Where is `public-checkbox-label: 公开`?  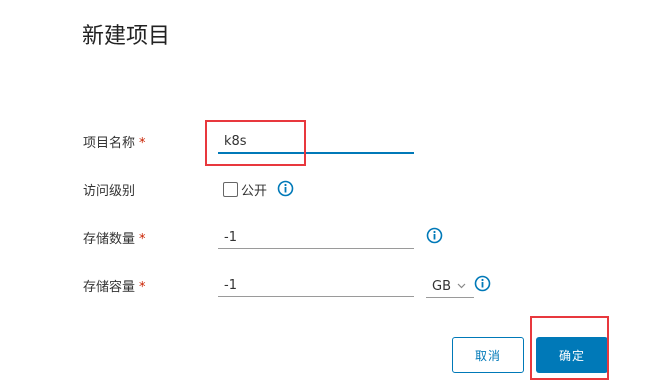 public-checkbox-label: 公开 is located at coordinates (254, 189).